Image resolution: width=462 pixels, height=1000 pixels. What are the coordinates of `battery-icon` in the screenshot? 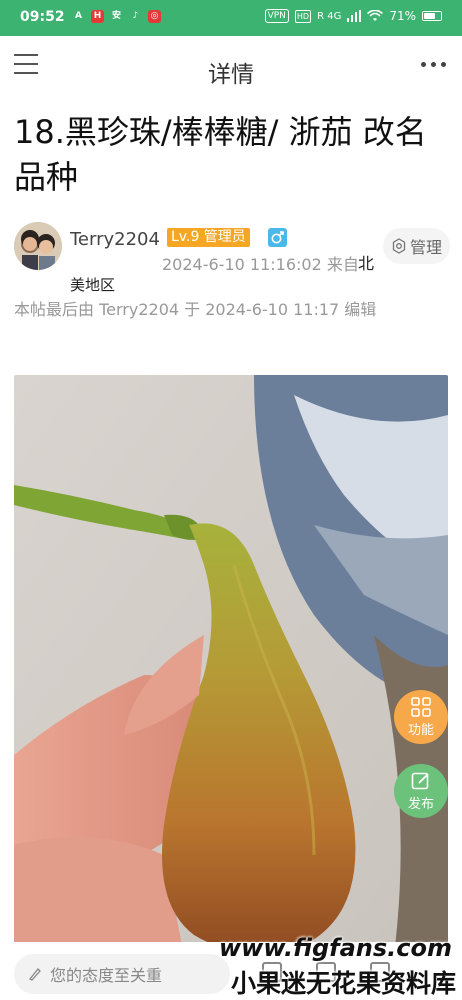 It's located at (432, 16).